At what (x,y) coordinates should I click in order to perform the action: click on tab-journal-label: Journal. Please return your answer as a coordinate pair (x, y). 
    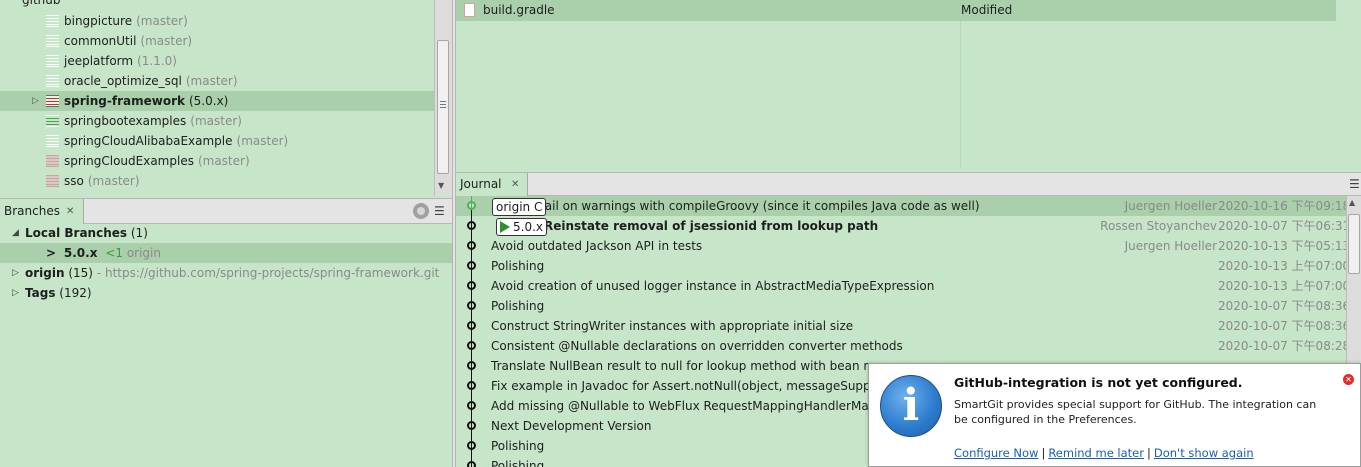
    Looking at the image, I should click on (481, 184).